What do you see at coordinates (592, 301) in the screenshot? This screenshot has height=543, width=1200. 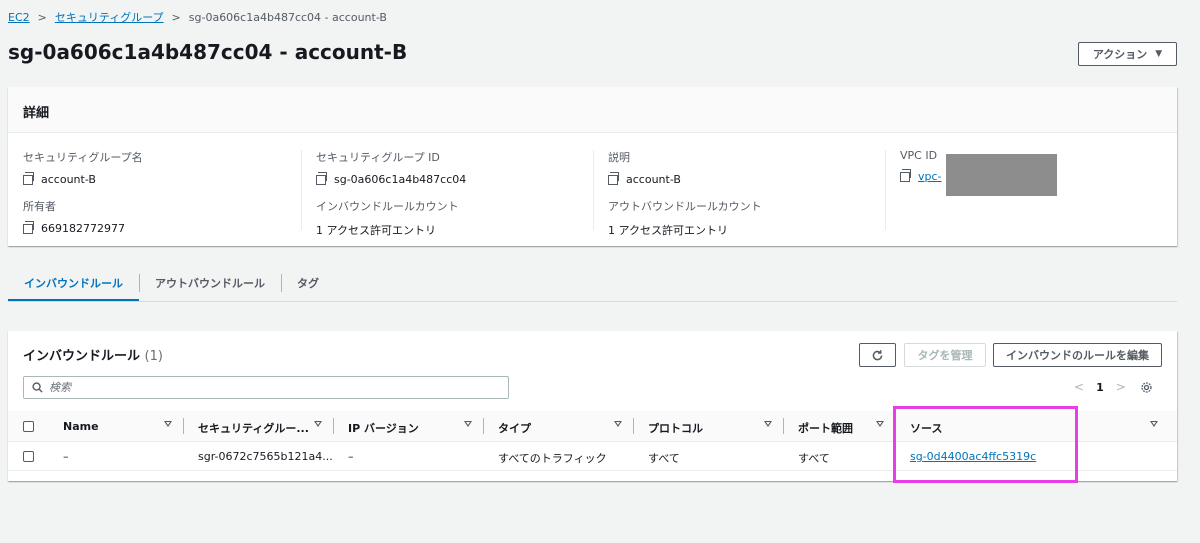 I see `tab-underline` at bounding box center [592, 301].